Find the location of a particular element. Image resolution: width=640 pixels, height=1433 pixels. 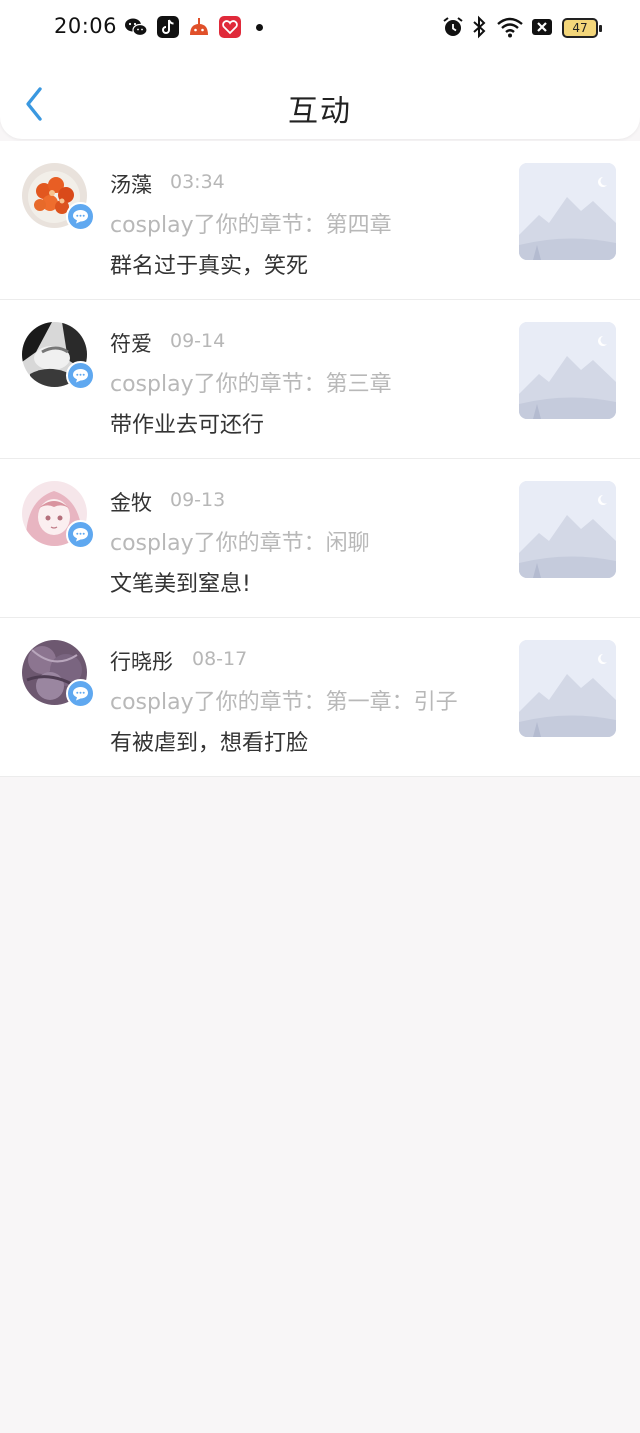

comment-text: 群名过于真实，笑死 is located at coordinates (209, 266).